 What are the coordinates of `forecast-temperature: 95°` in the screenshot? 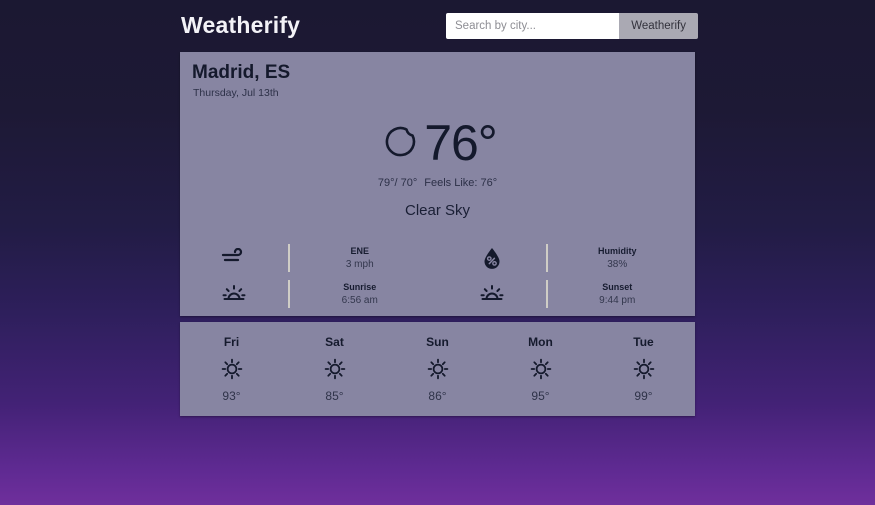 It's located at (540, 396).